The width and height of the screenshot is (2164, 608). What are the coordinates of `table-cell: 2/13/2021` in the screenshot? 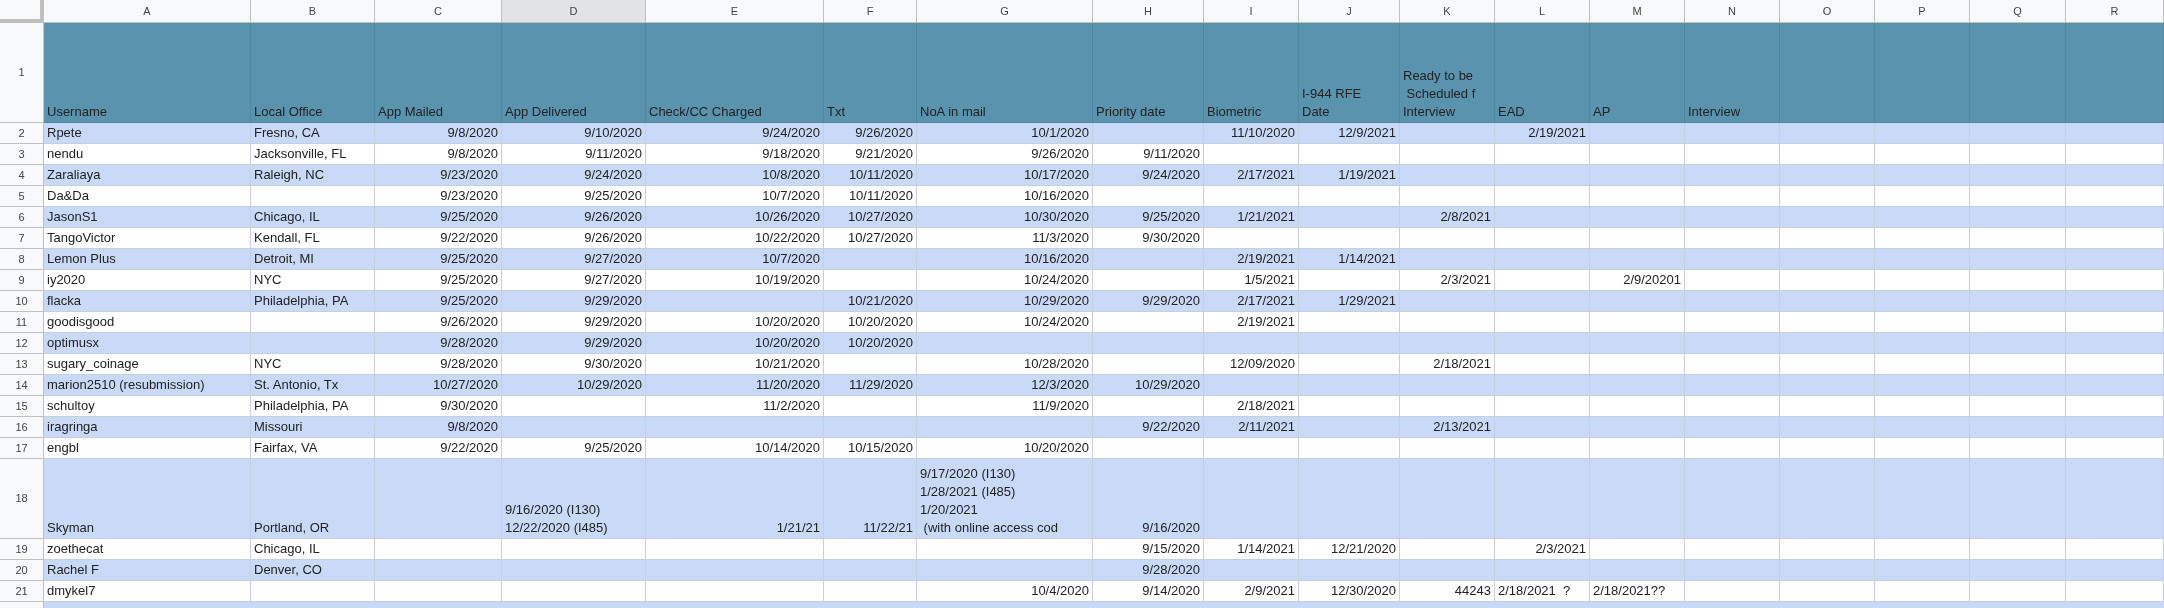 It's located at (1447, 427).